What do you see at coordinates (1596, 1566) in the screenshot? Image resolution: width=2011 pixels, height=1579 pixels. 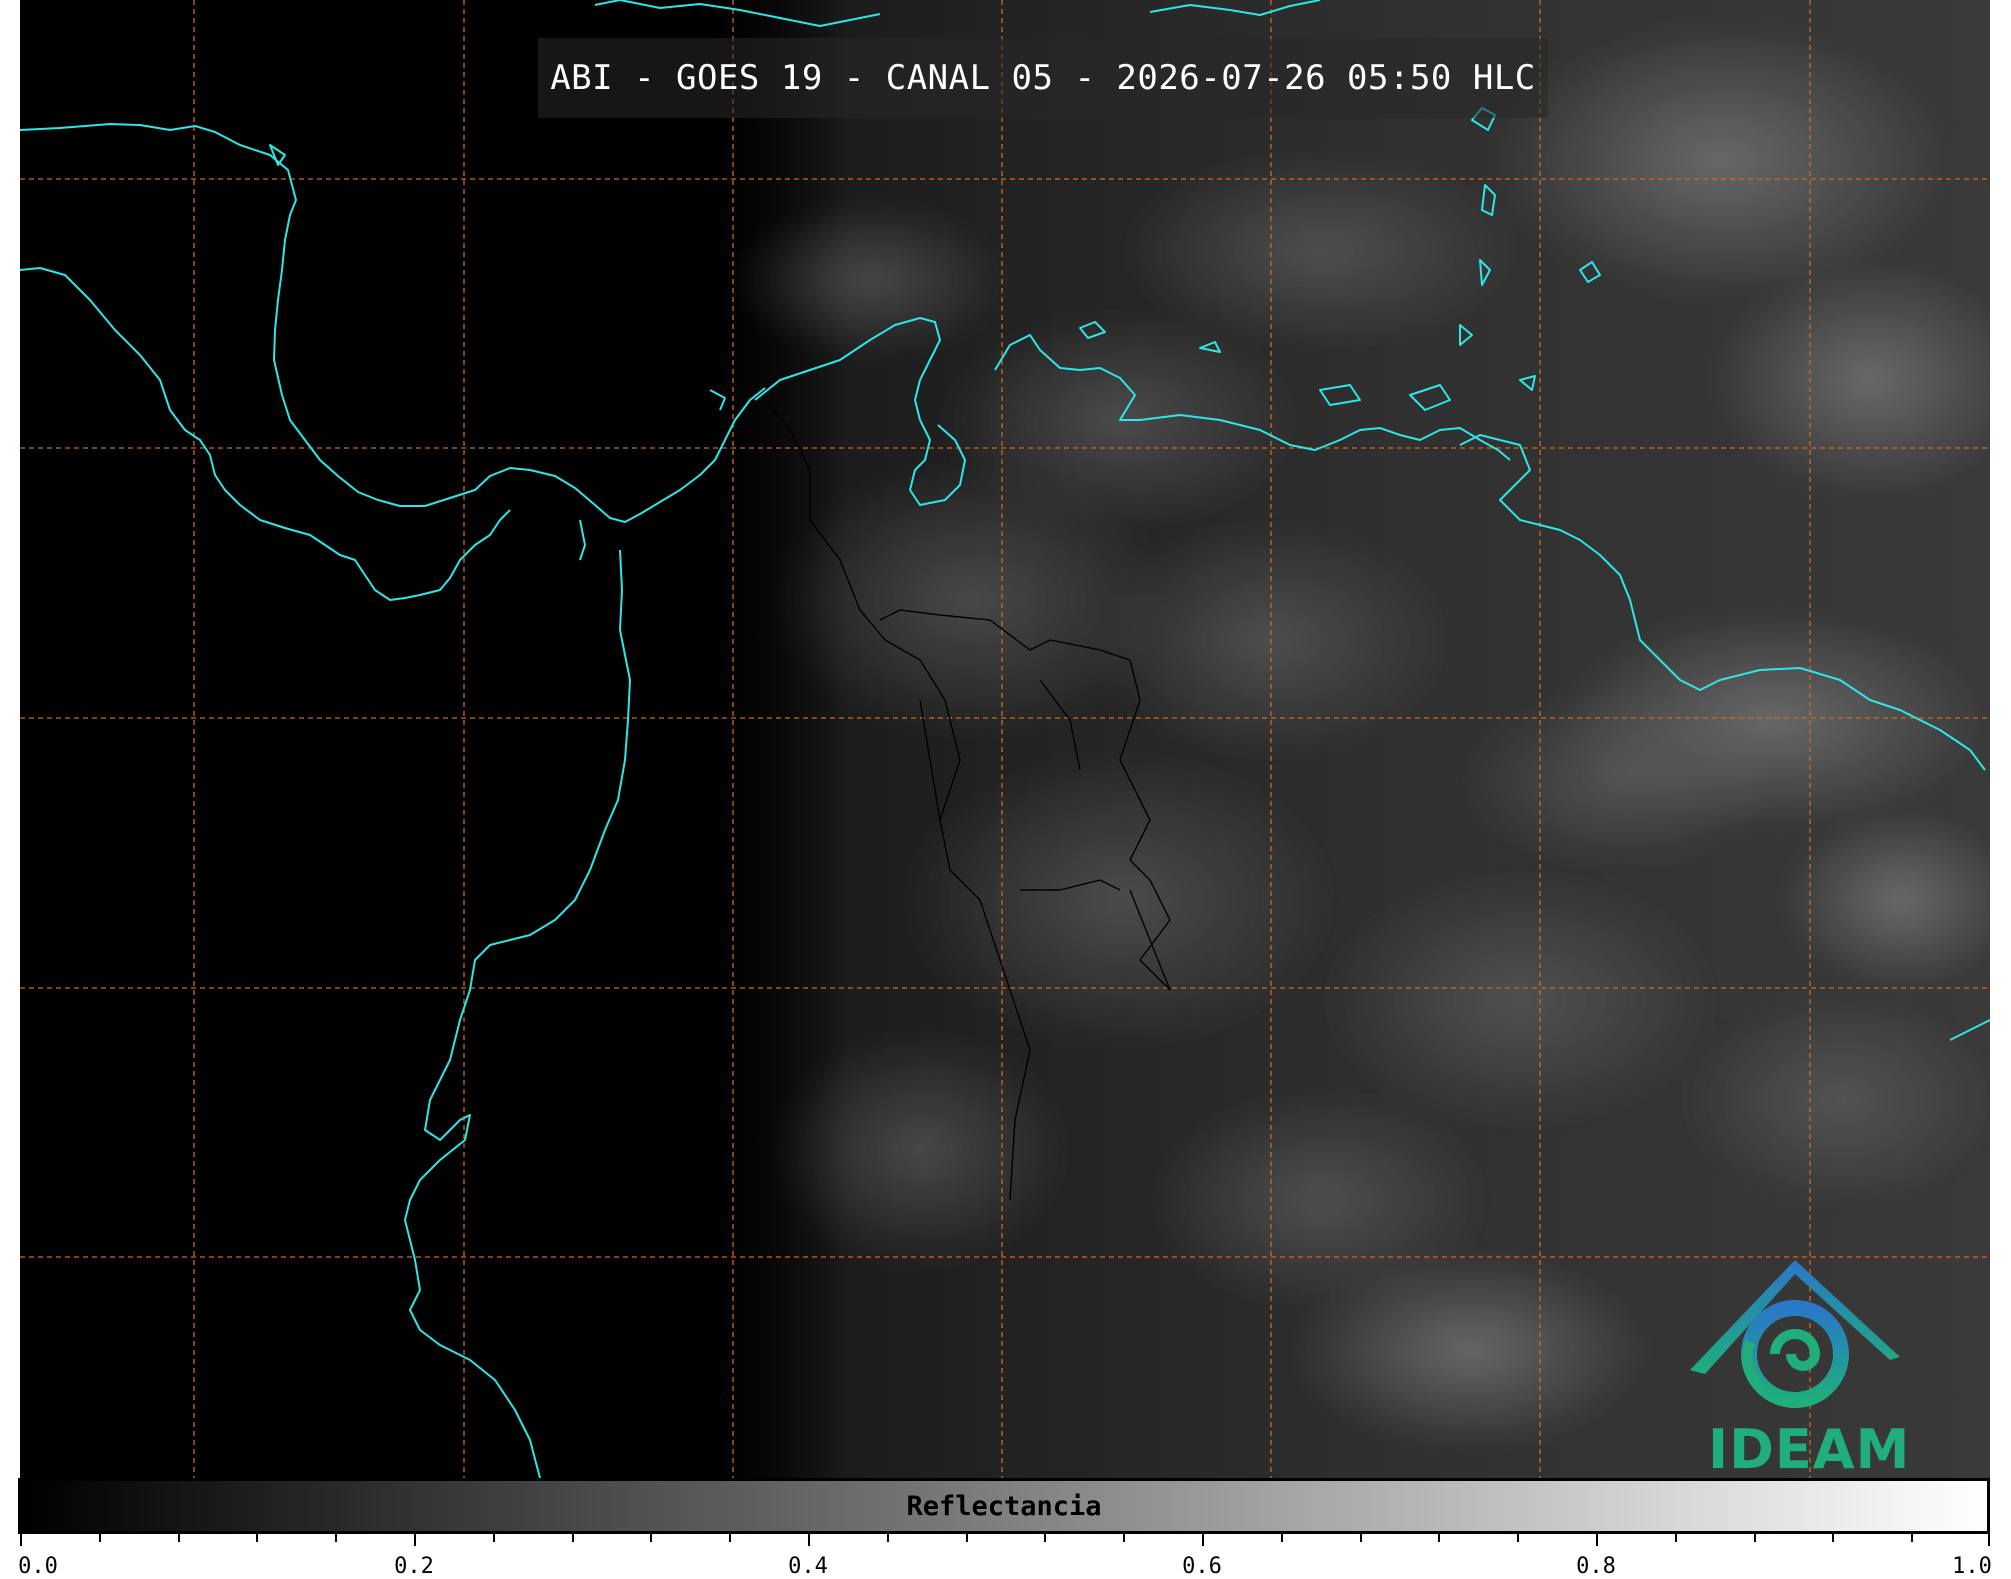 I see `colorbar-tick-label: 0.8` at bounding box center [1596, 1566].